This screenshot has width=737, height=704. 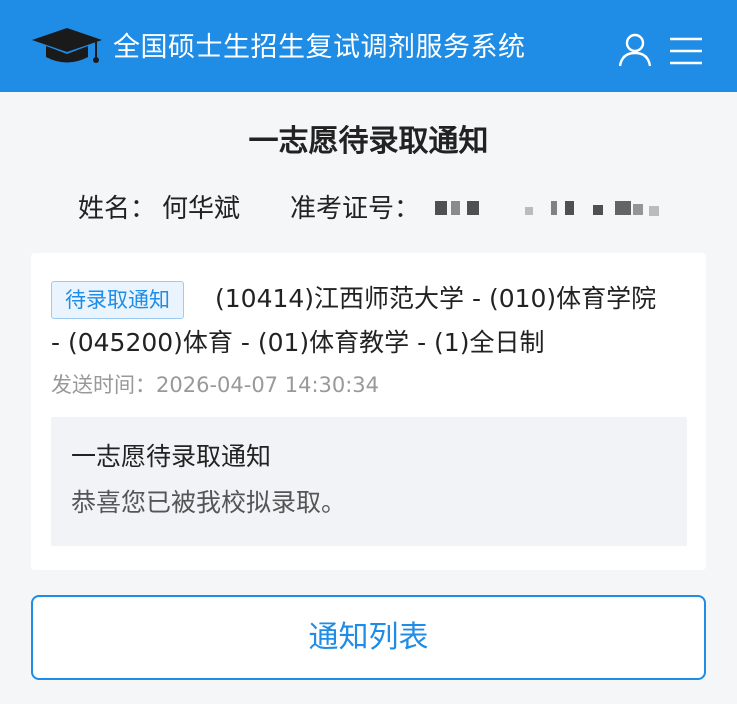 What do you see at coordinates (686, 51) in the screenshot?
I see `menu-icon` at bounding box center [686, 51].